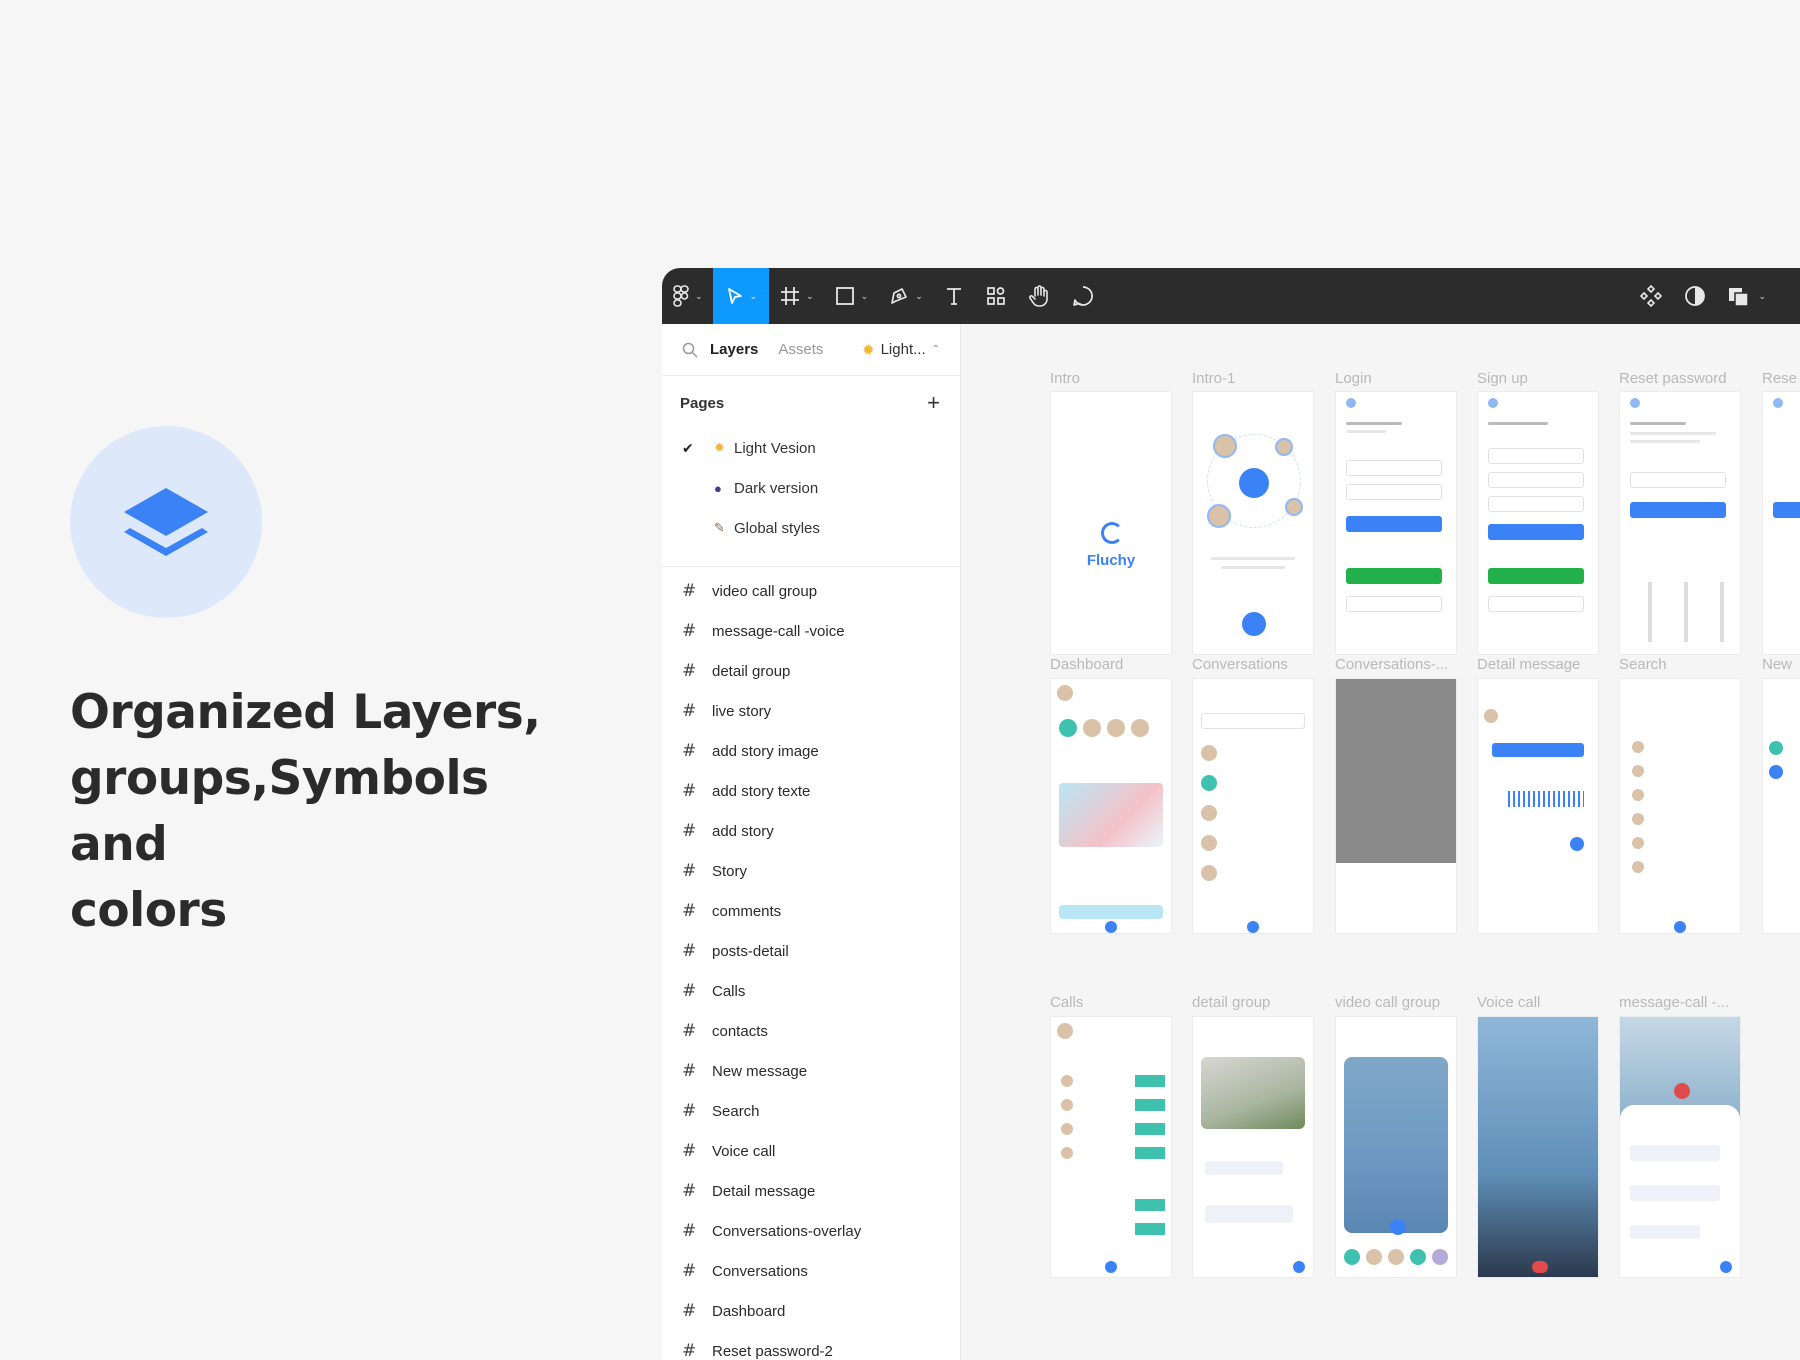  I want to click on layer-item: # posts-detail, so click(811, 951).